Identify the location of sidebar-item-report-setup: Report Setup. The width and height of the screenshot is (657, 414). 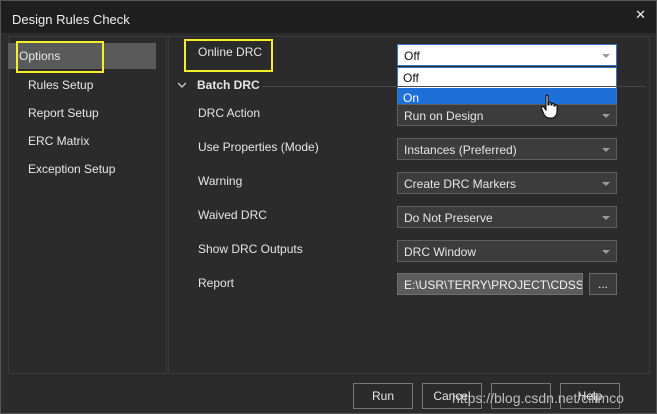
(63, 113).